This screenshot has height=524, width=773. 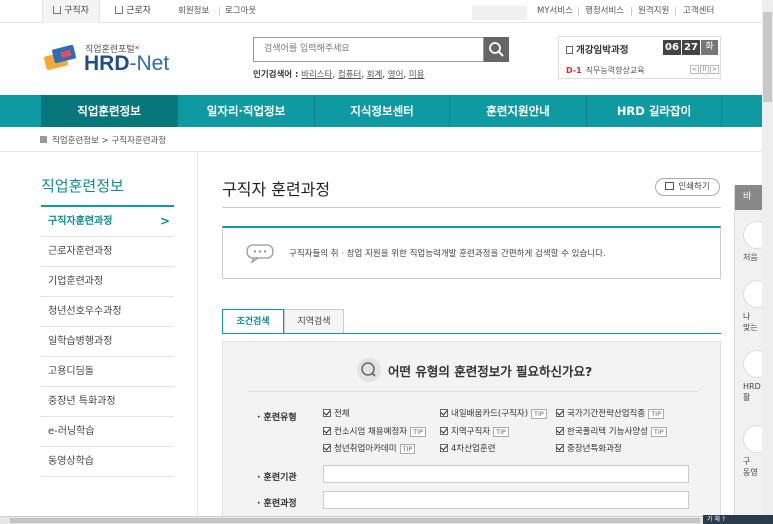 I want to click on search-button, so click(x=496, y=49).